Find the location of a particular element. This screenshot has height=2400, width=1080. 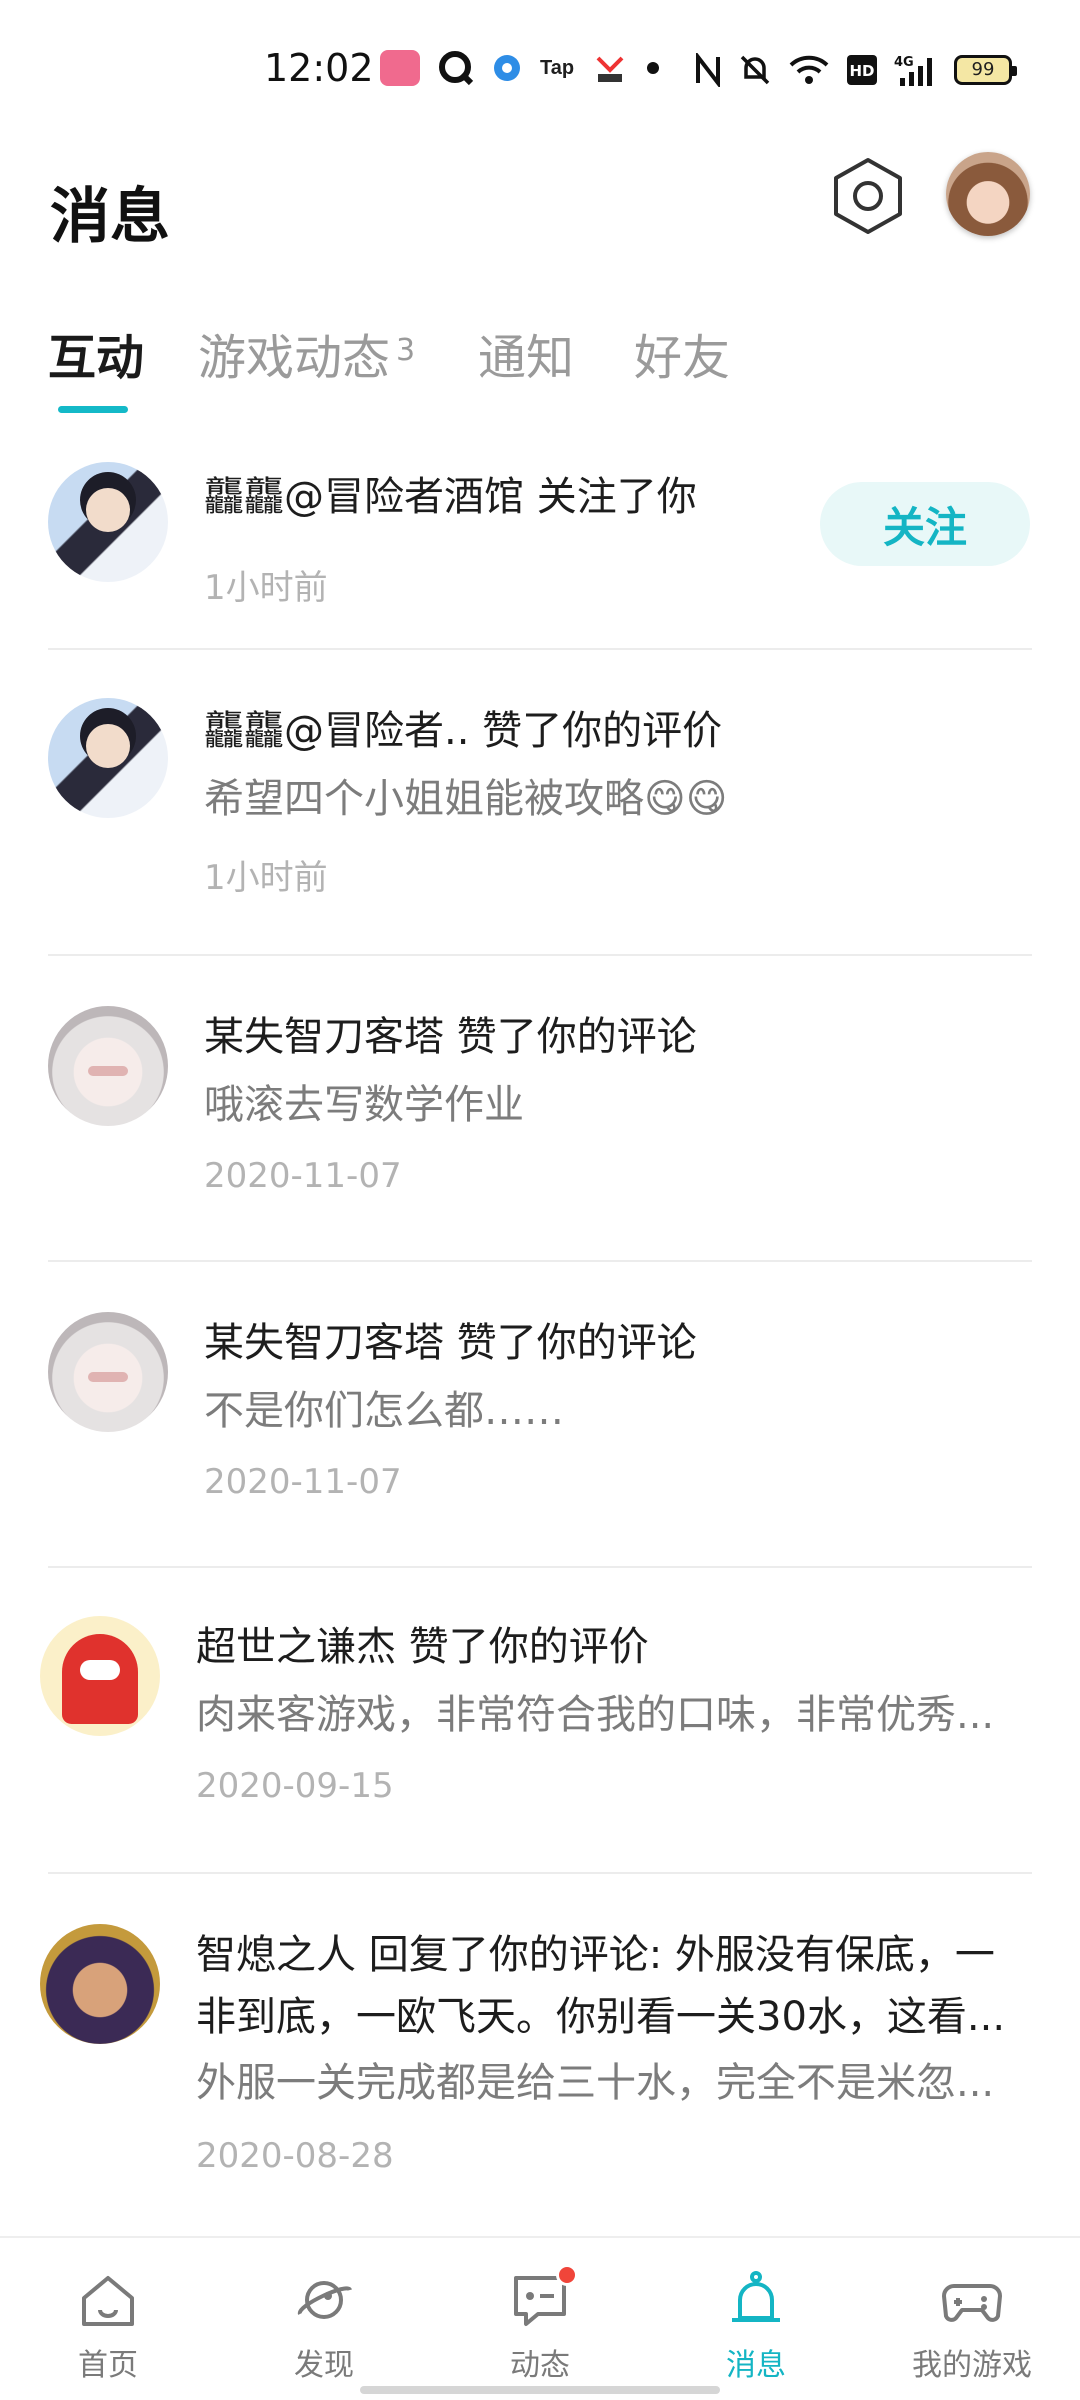

tab-notifications: 通知 is located at coordinates (526, 353).